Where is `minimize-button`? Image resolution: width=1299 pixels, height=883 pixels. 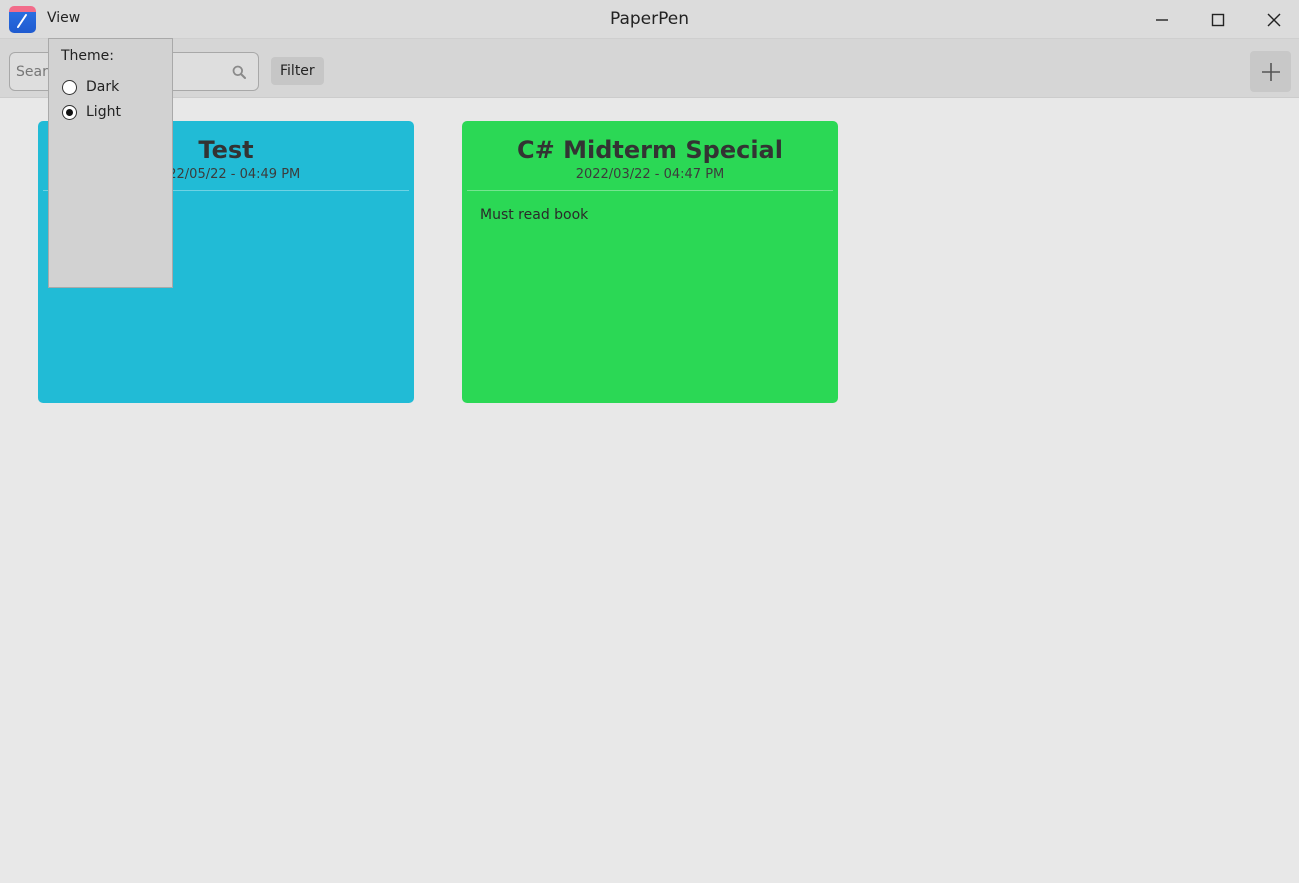 minimize-button is located at coordinates (1162, 19).